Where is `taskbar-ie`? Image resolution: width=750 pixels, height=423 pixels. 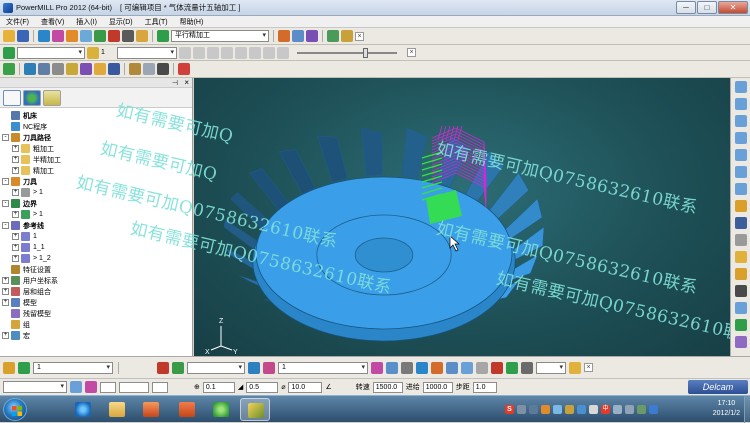 taskbar-ie is located at coordinates (83, 409).